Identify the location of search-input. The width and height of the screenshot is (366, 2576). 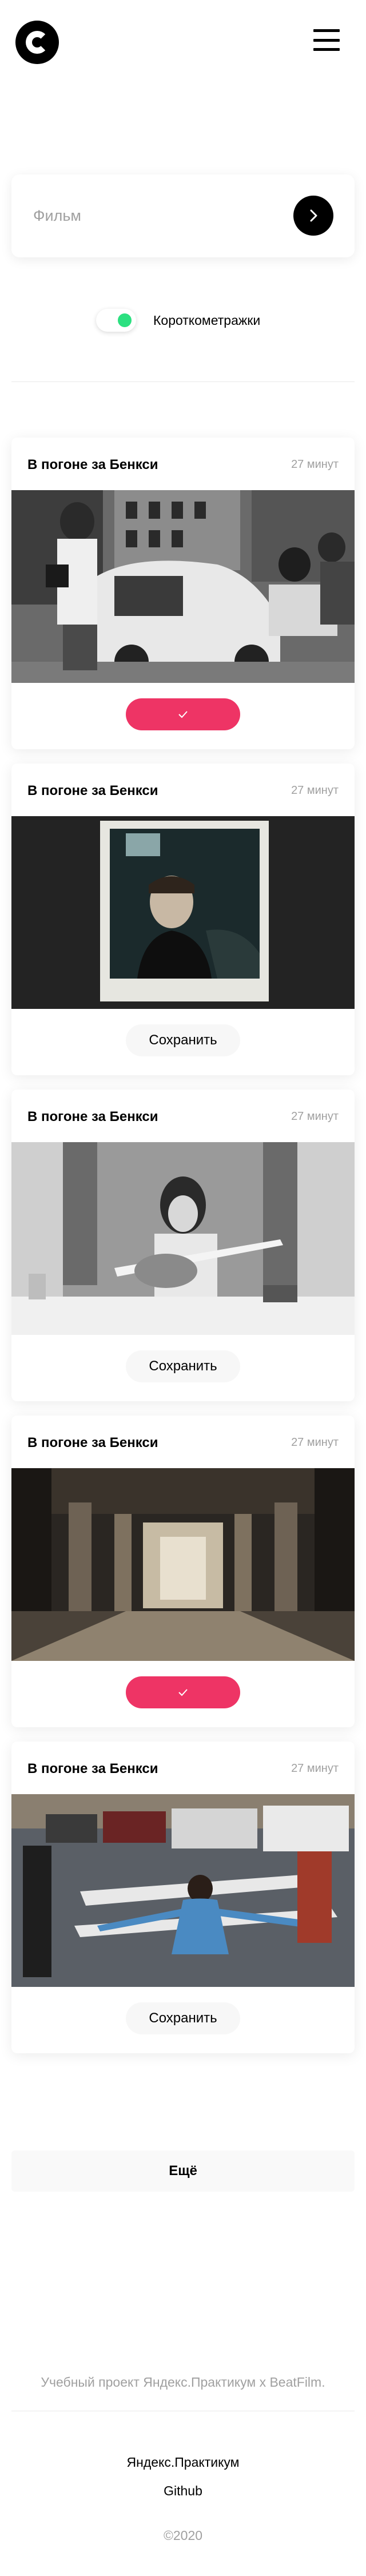
(147, 215).